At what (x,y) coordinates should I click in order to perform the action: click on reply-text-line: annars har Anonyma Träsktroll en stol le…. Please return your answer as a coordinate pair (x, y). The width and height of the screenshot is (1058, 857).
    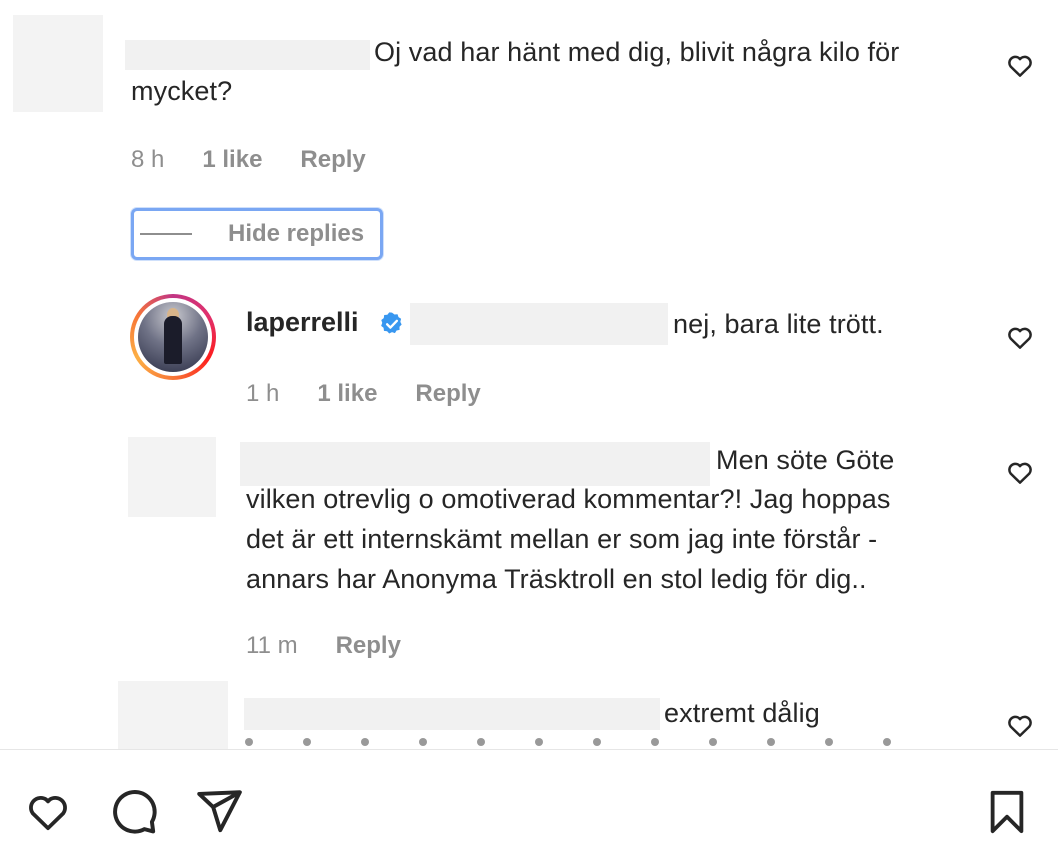
    Looking at the image, I should click on (556, 579).